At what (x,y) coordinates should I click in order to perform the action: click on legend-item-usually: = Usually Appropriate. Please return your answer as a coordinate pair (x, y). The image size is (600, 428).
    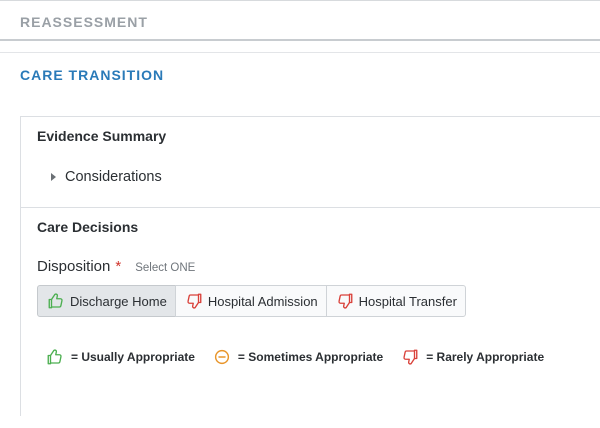
    Looking at the image, I should click on (120, 357).